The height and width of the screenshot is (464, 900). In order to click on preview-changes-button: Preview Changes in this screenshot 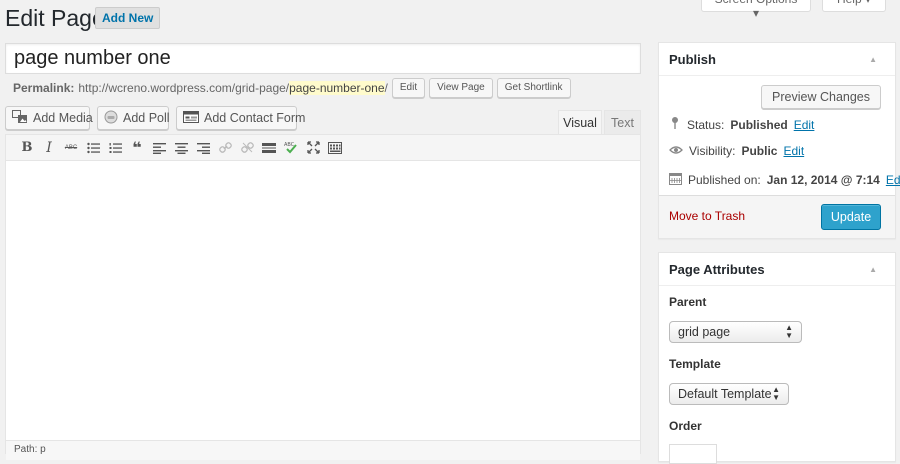, I will do `click(821, 97)`.